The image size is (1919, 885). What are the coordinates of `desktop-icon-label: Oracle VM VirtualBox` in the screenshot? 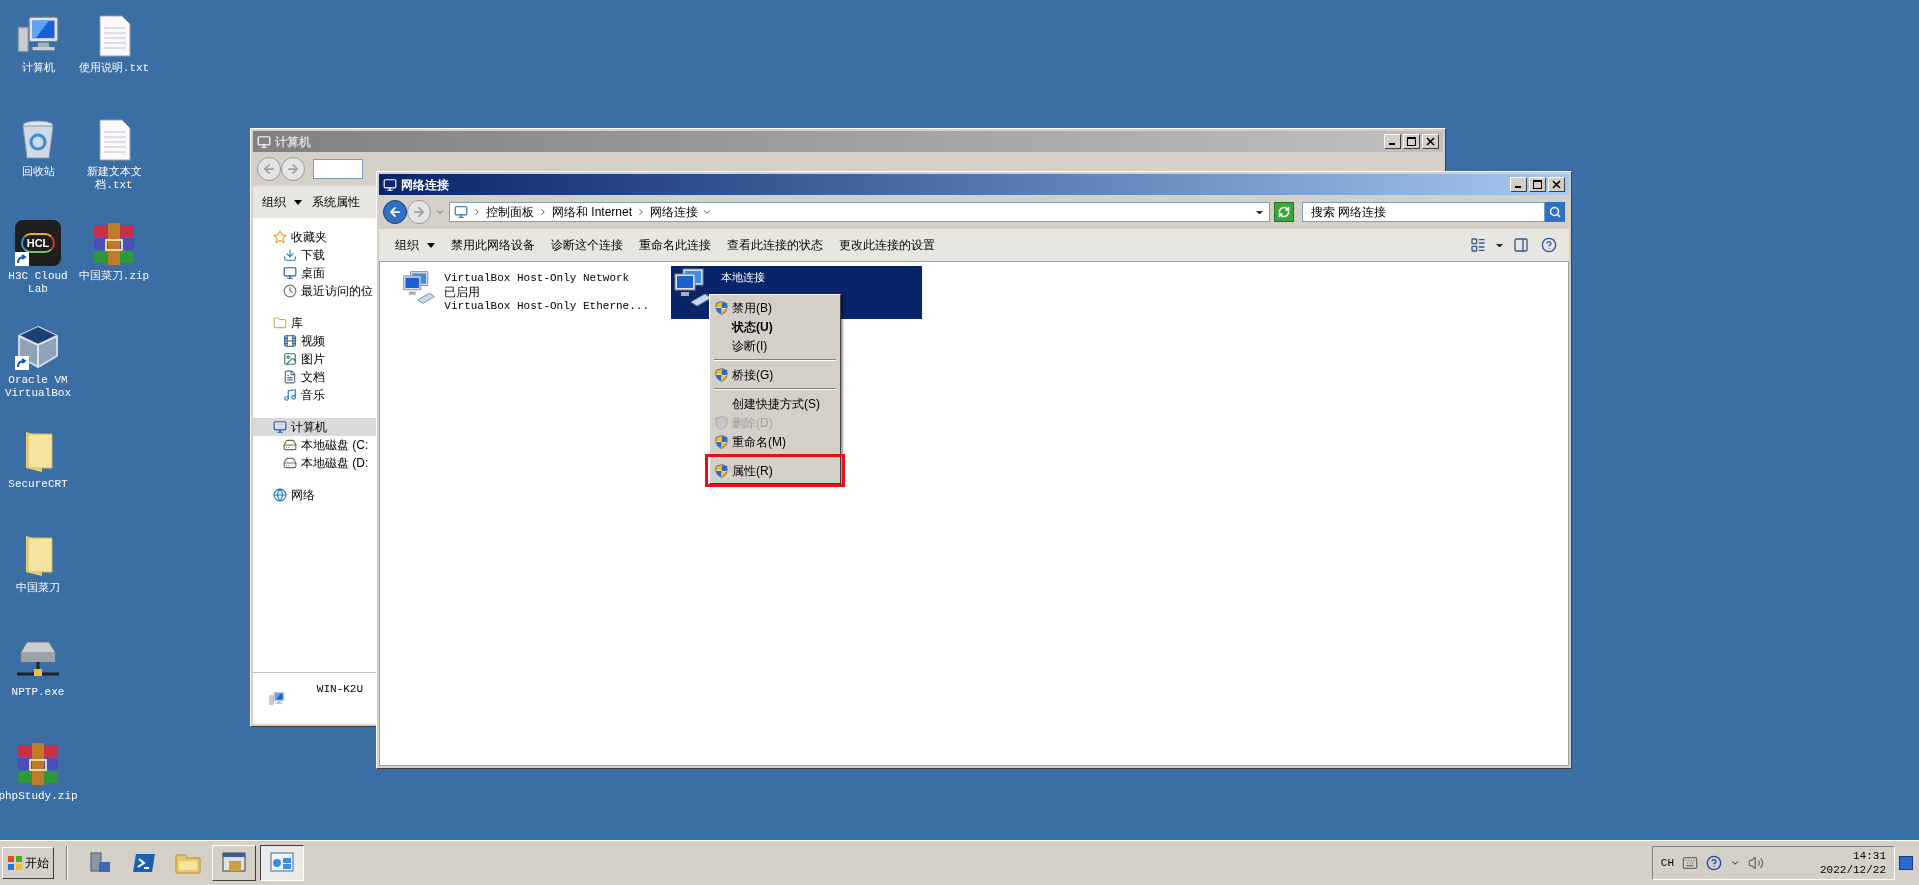 It's located at (40, 387).